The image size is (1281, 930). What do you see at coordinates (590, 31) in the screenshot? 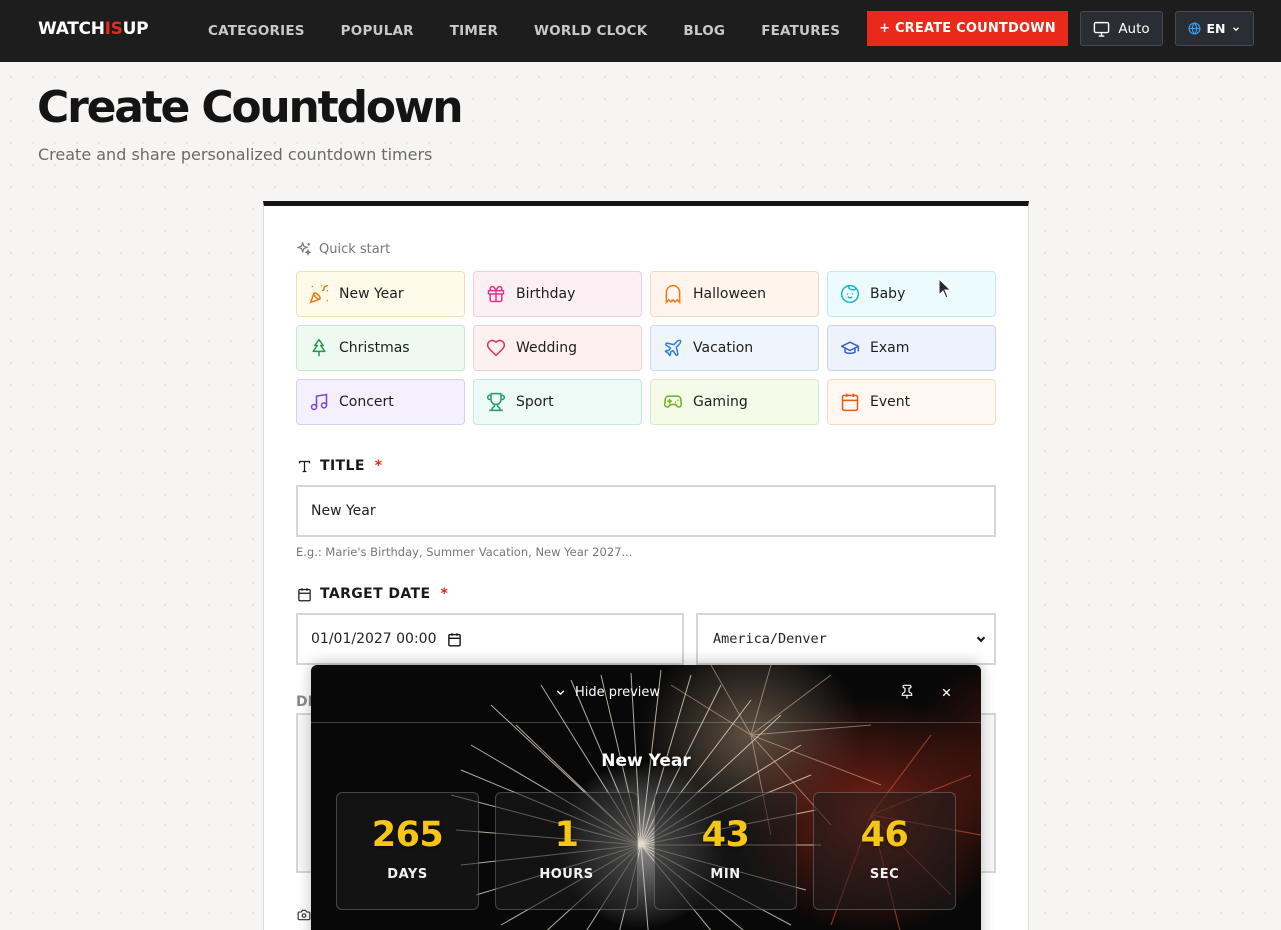
I see `nav-link-world-clock: WORLD CLOCK` at bounding box center [590, 31].